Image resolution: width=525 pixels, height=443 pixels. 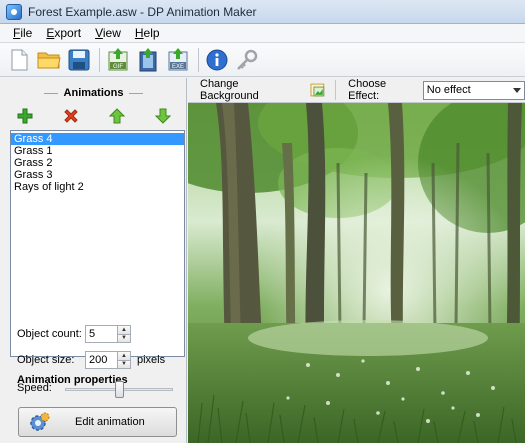 I want to click on object-size-unit: pixels, so click(x=151, y=360).